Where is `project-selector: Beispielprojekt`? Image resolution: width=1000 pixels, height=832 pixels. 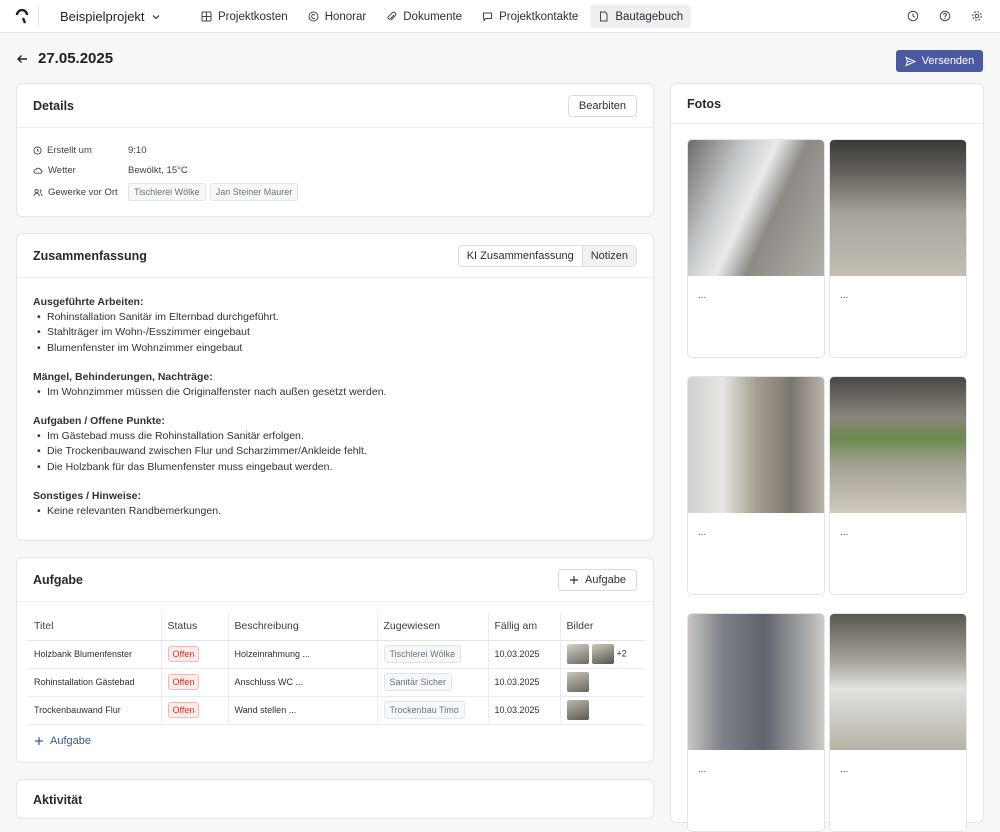
project-selector: Beispielprojekt is located at coordinates (110, 16).